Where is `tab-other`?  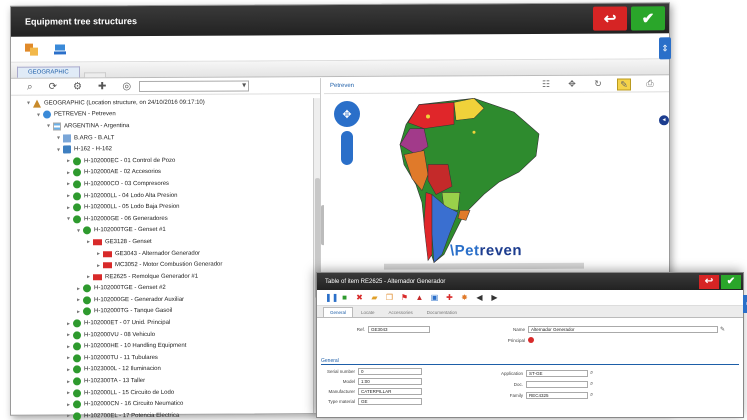 tab-other is located at coordinates (94, 75).